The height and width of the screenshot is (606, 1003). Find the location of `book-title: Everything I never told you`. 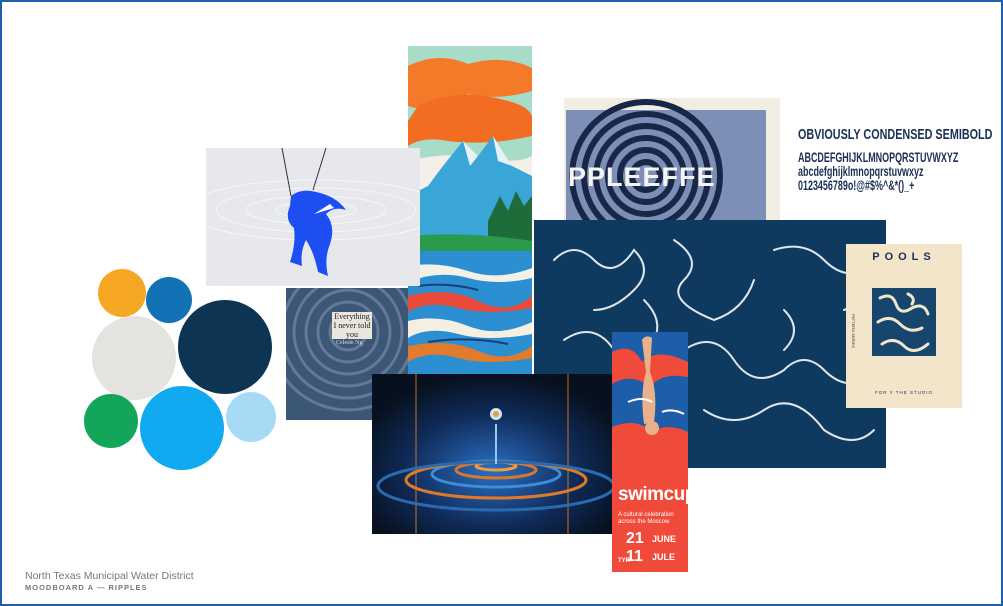

book-title: Everything I never told you is located at coordinates (352, 325).